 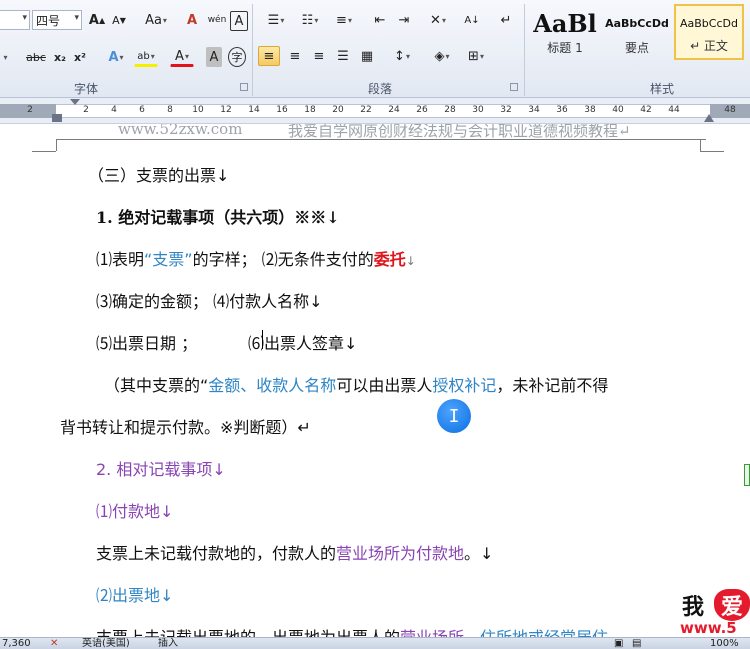 What do you see at coordinates (375, 643) in the screenshot?
I see `status-bar: 7,360 ✕ 英语(美国) 插入 ▣ ▤ 100%` at bounding box center [375, 643].